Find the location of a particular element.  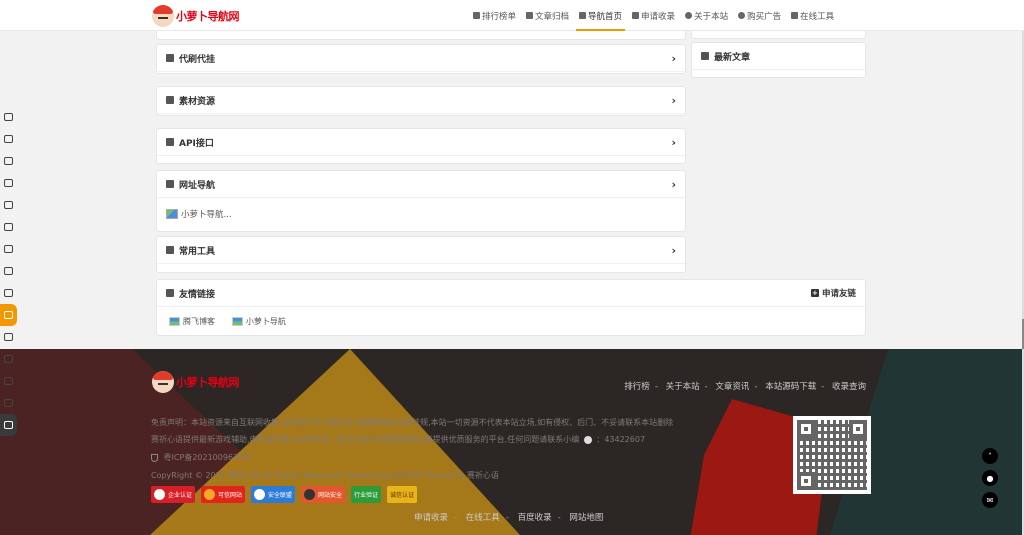

footer-qq: 43422607 is located at coordinates (625, 439).